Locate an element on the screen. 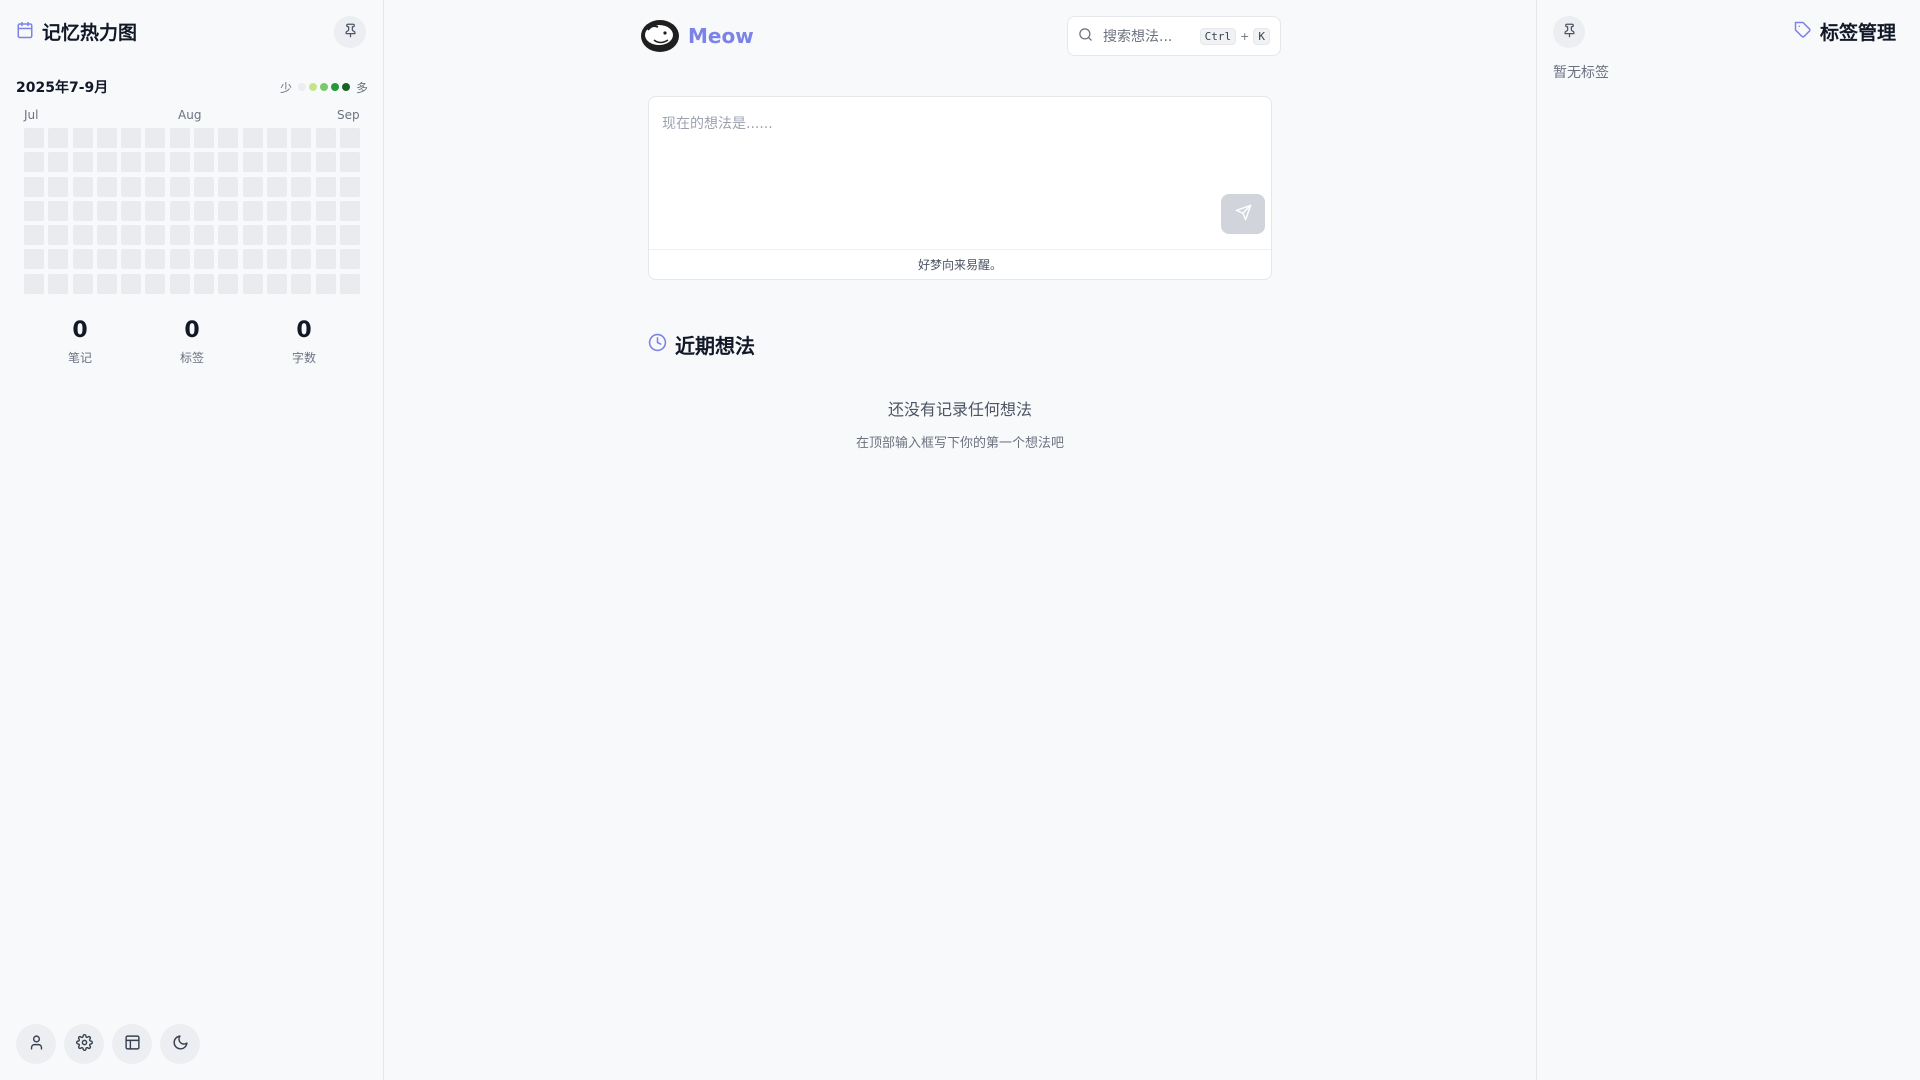 The height and width of the screenshot is (1080, 1920). layout-button is located at coordinates (132, 1044).